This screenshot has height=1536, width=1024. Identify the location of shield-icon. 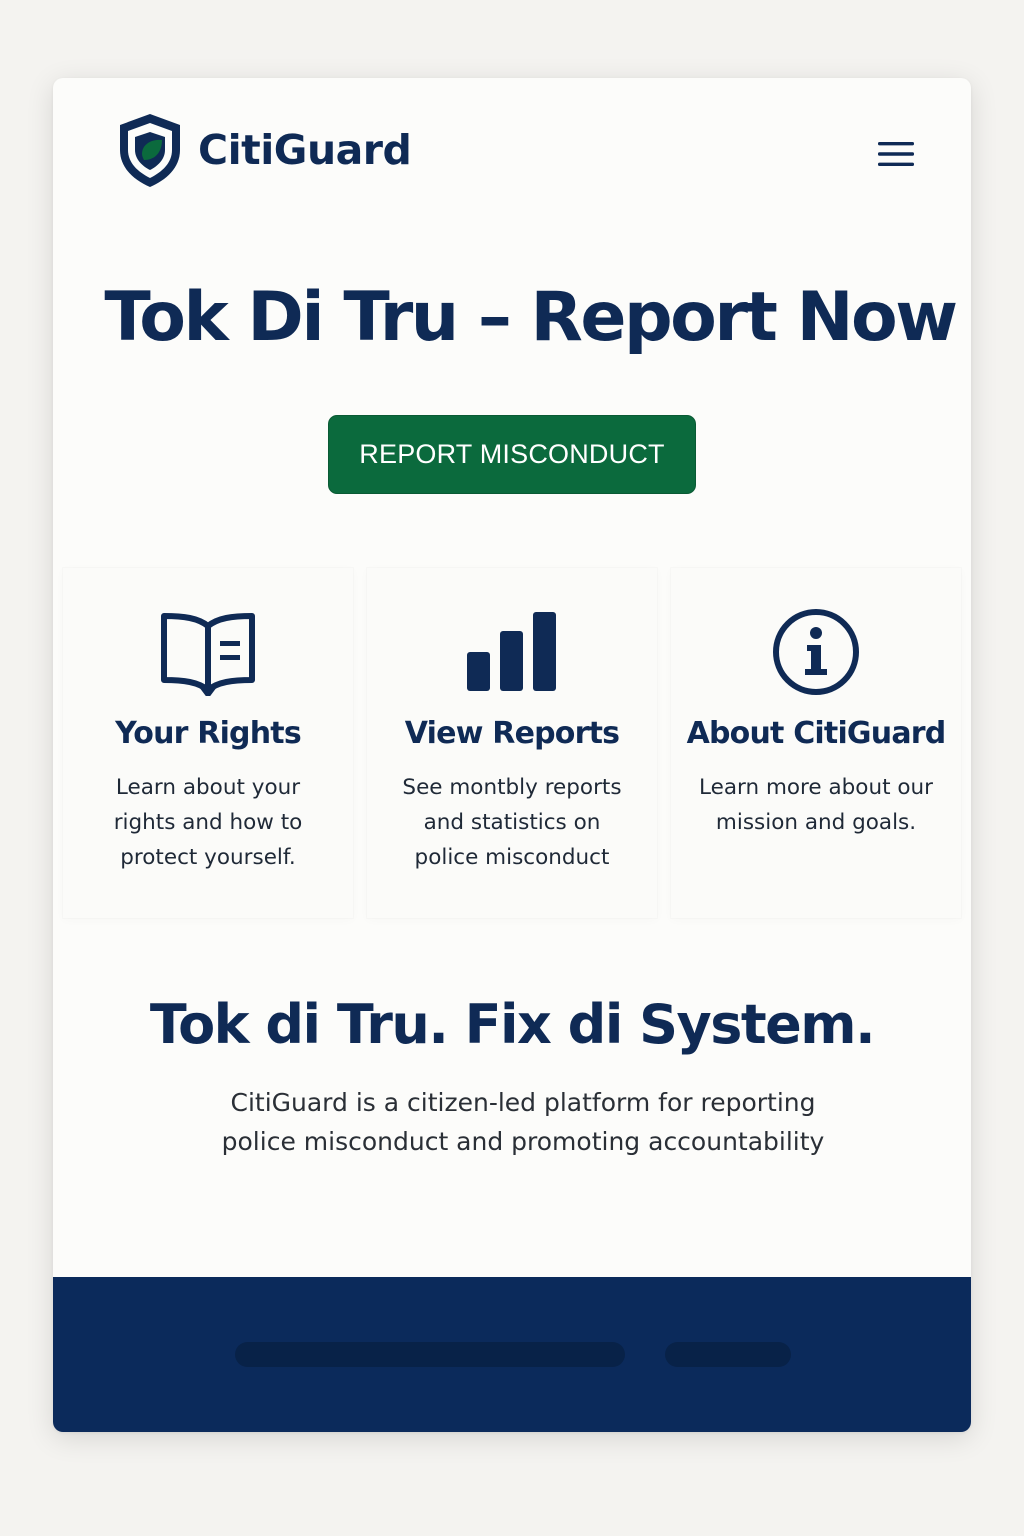
(150, 150).